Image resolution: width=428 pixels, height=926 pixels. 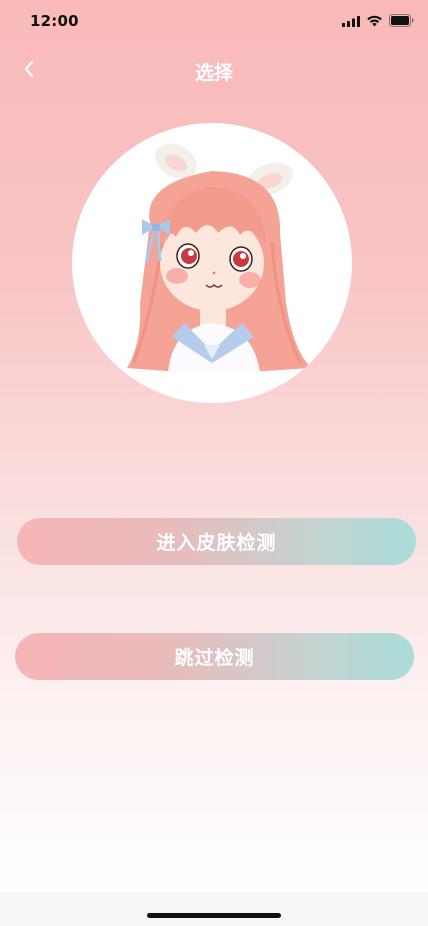 I want to click on home-indicator-area, so click(x=214, y=909).